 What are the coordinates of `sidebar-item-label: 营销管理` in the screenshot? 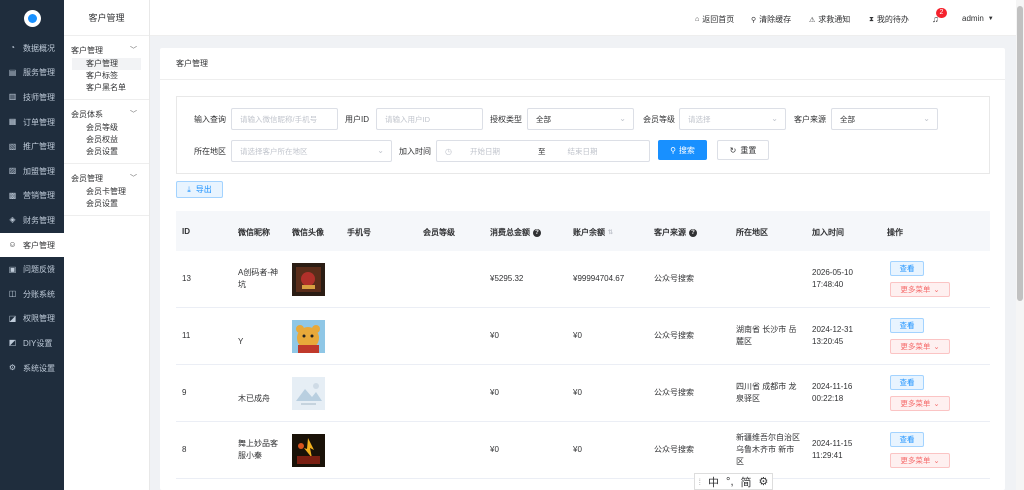 It's located at (39, 196).